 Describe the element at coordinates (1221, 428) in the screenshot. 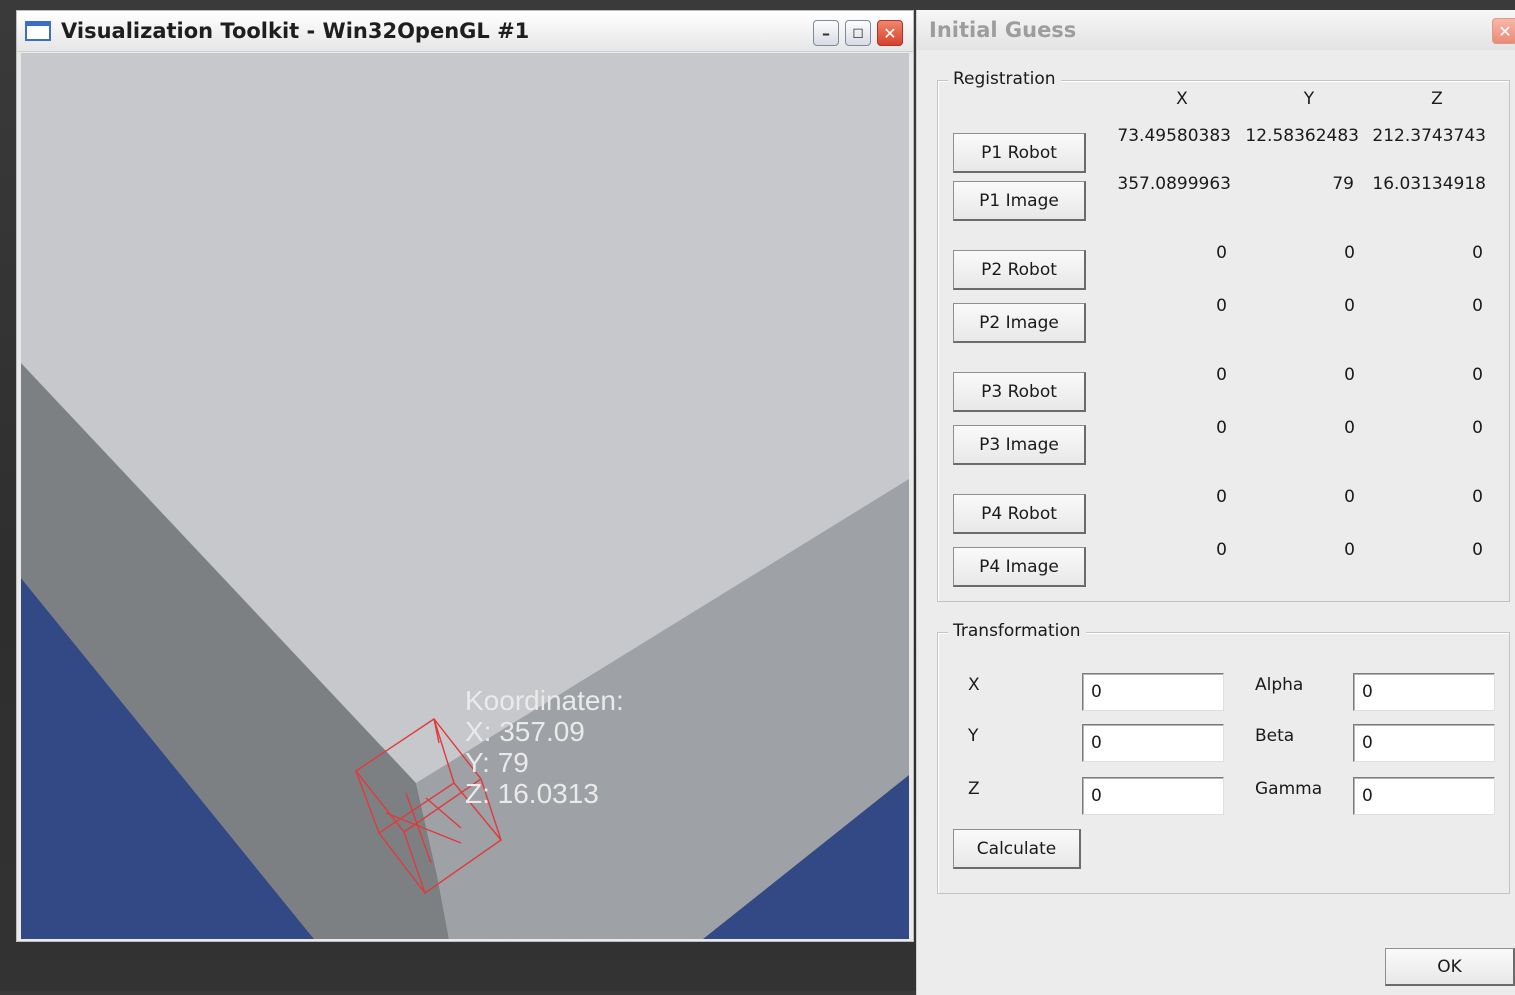

I see `p3-image-x: 0` at that location.